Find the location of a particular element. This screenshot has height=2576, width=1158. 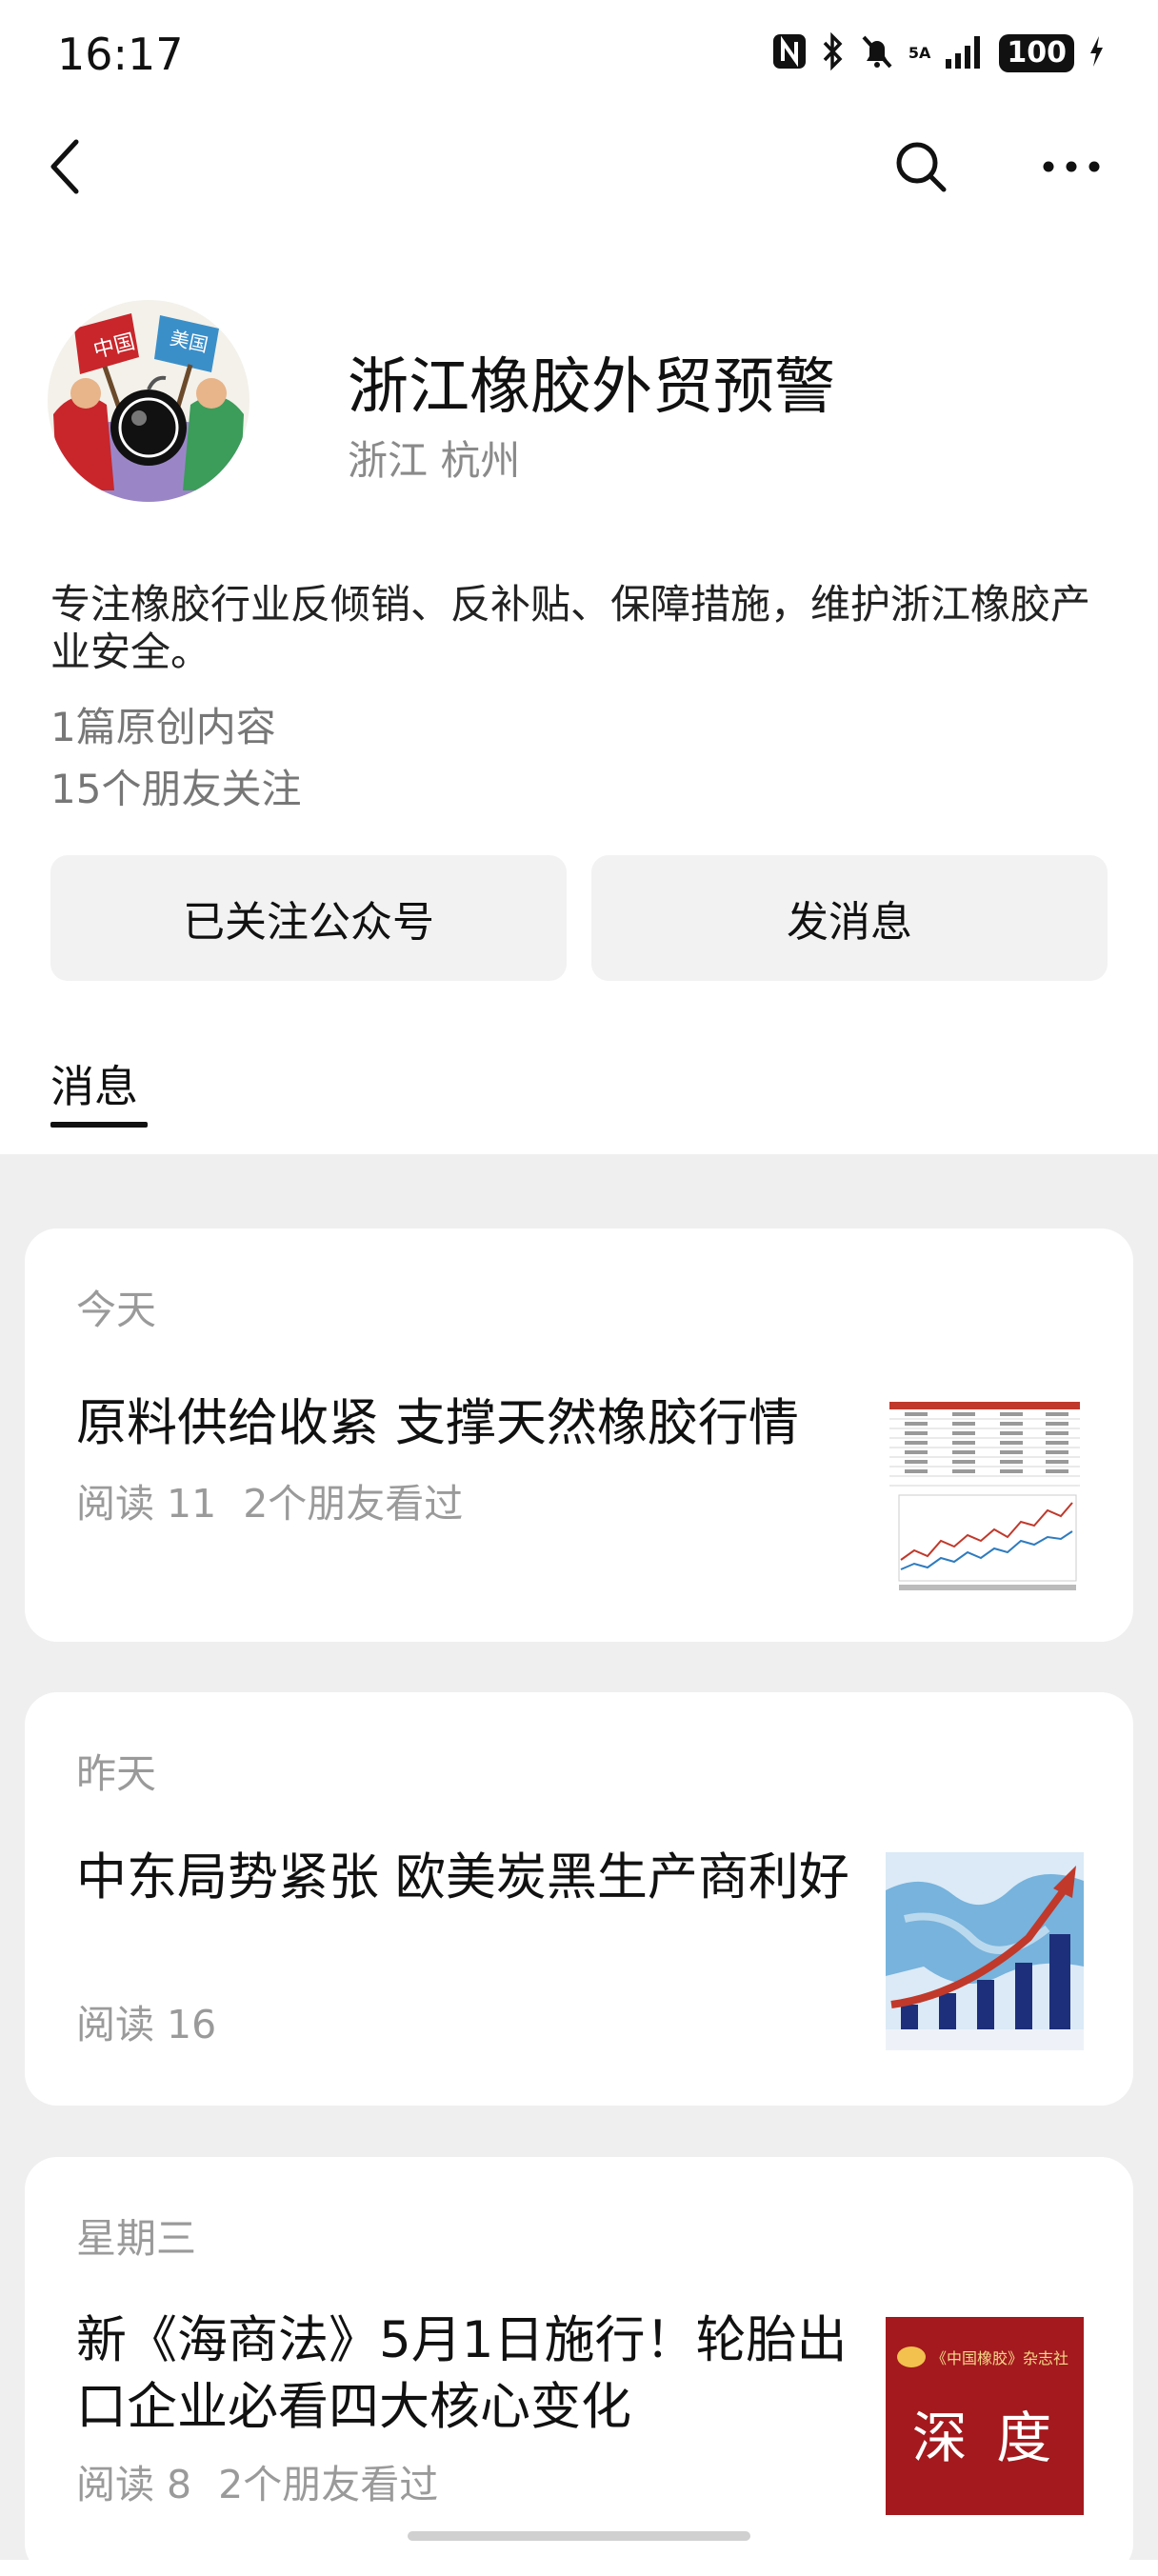

more-button is located at coordinates (1071, 167).